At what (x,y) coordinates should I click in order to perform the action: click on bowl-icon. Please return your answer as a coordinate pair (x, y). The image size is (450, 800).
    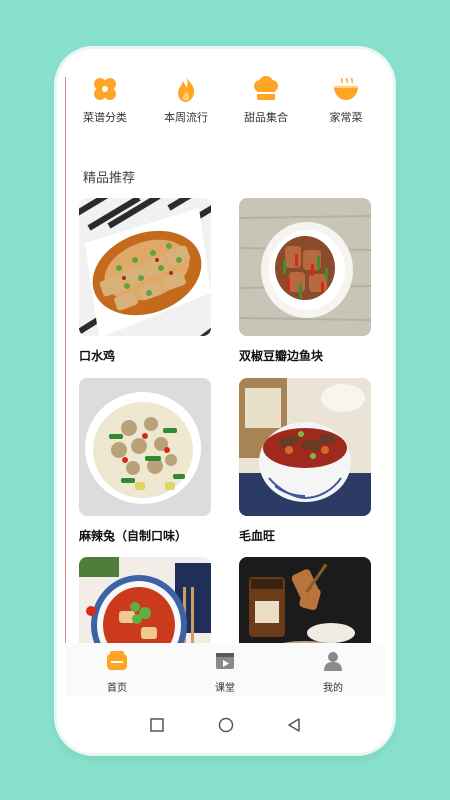
    Looking at the image, I should click on (346, 89).